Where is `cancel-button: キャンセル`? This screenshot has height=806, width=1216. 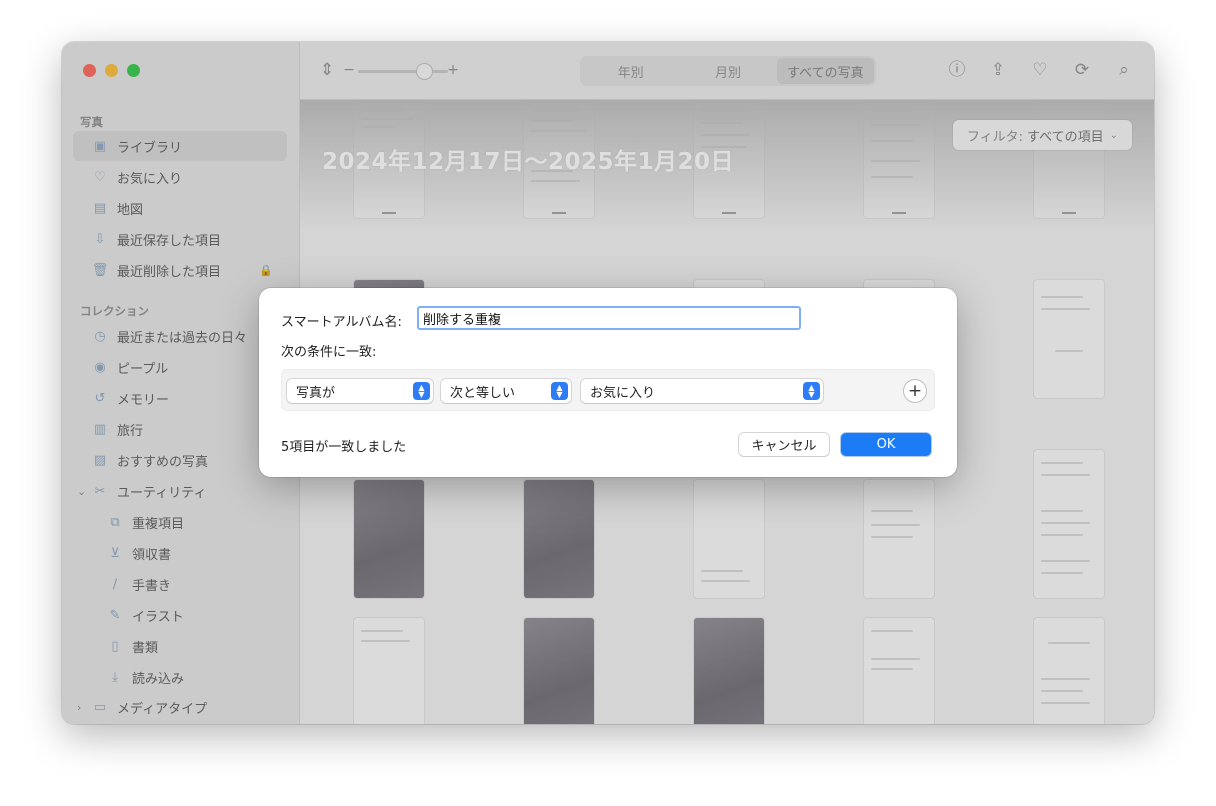
cancel-button: キャンセル is located at coordinates (784, 444).